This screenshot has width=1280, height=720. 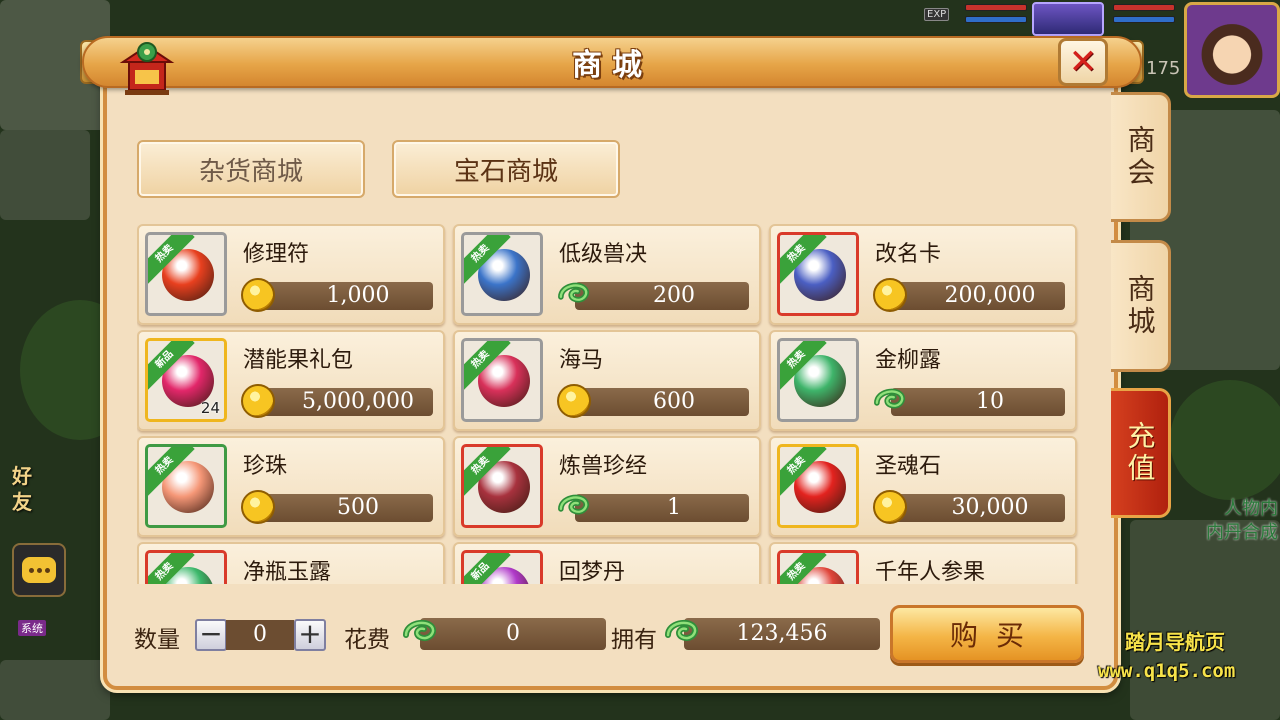 I want to click on item-price: 10, so click(x=978, y=402).